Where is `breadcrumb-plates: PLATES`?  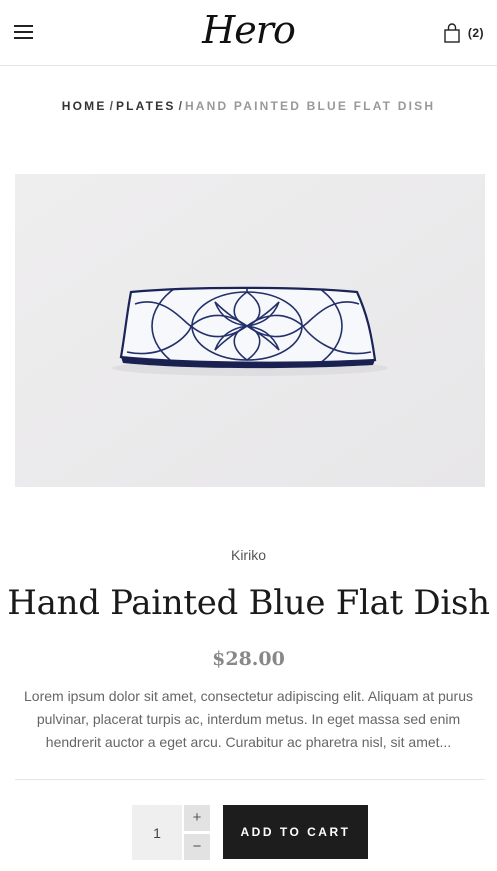
breadcrumb-plates: PLATES is located at coordinates (146, 106).